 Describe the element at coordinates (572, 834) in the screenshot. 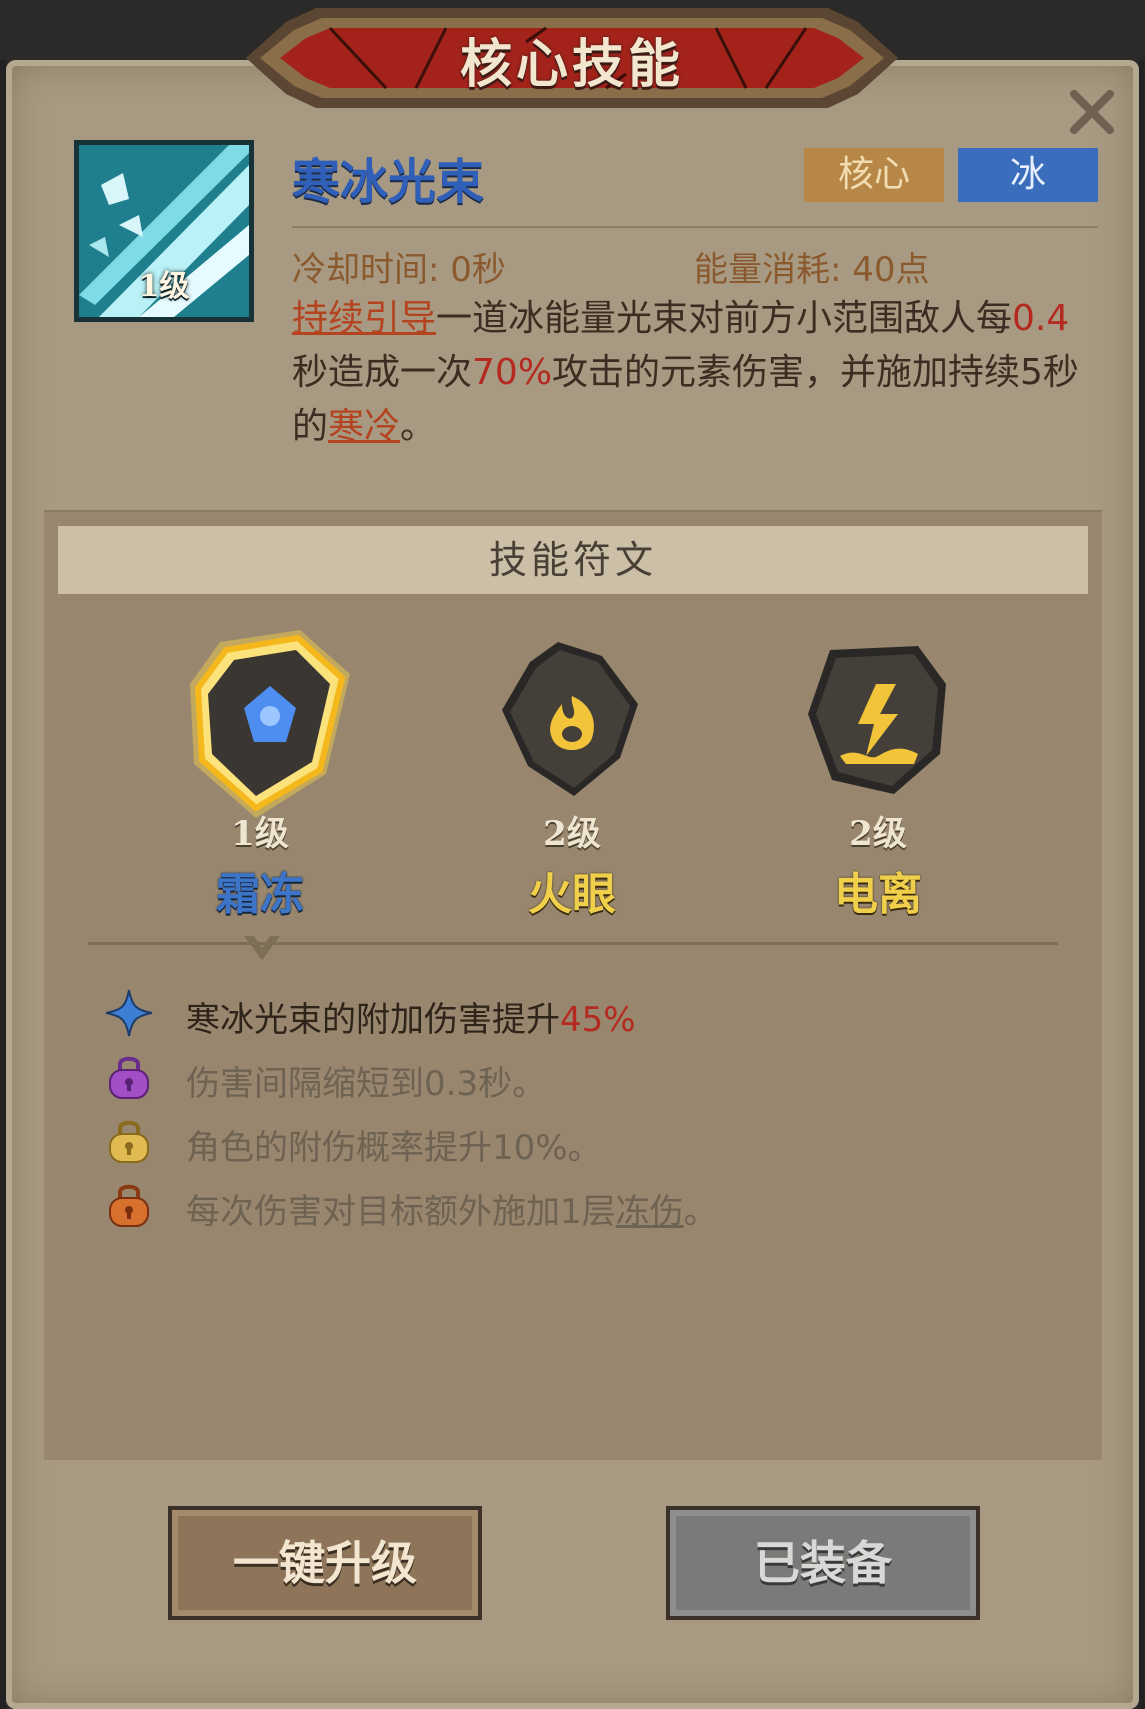

I see `rune-fire-eye-level: 2级` at that location.